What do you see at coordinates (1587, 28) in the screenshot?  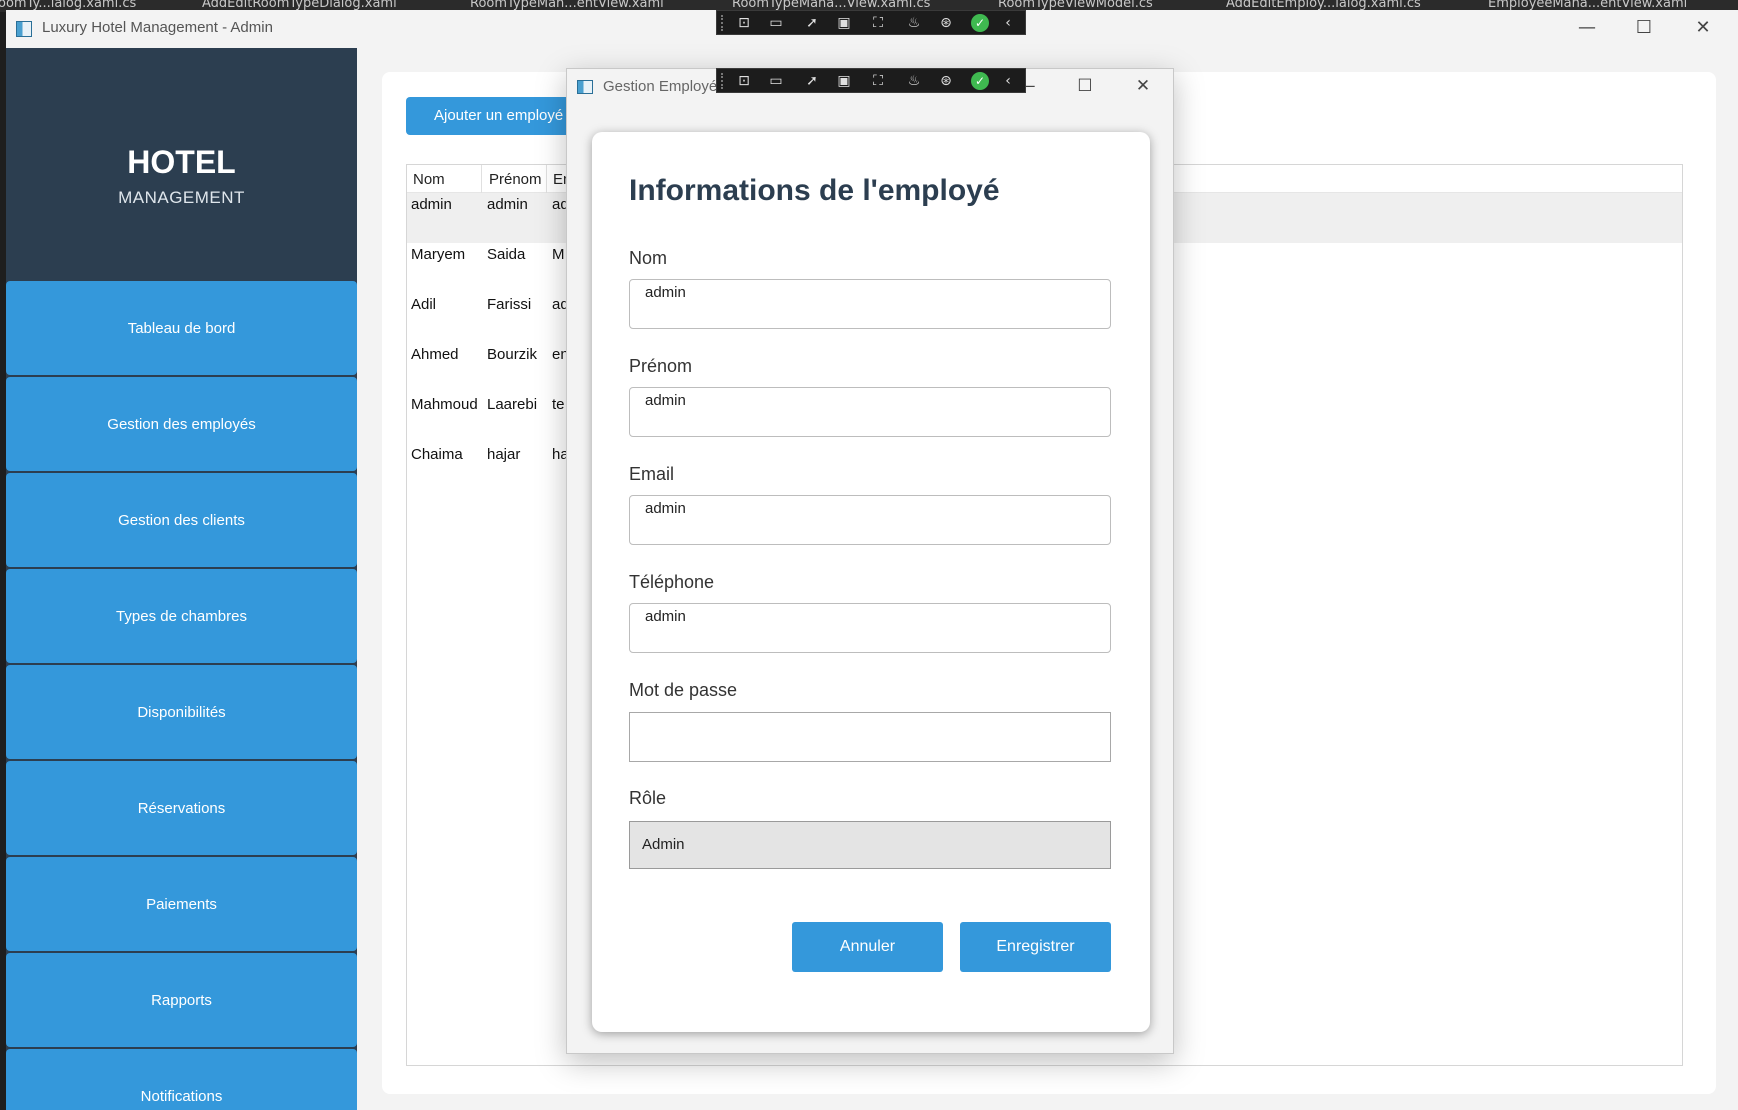 I see `minimize-icon: —` at bounding box center [1587, 28].